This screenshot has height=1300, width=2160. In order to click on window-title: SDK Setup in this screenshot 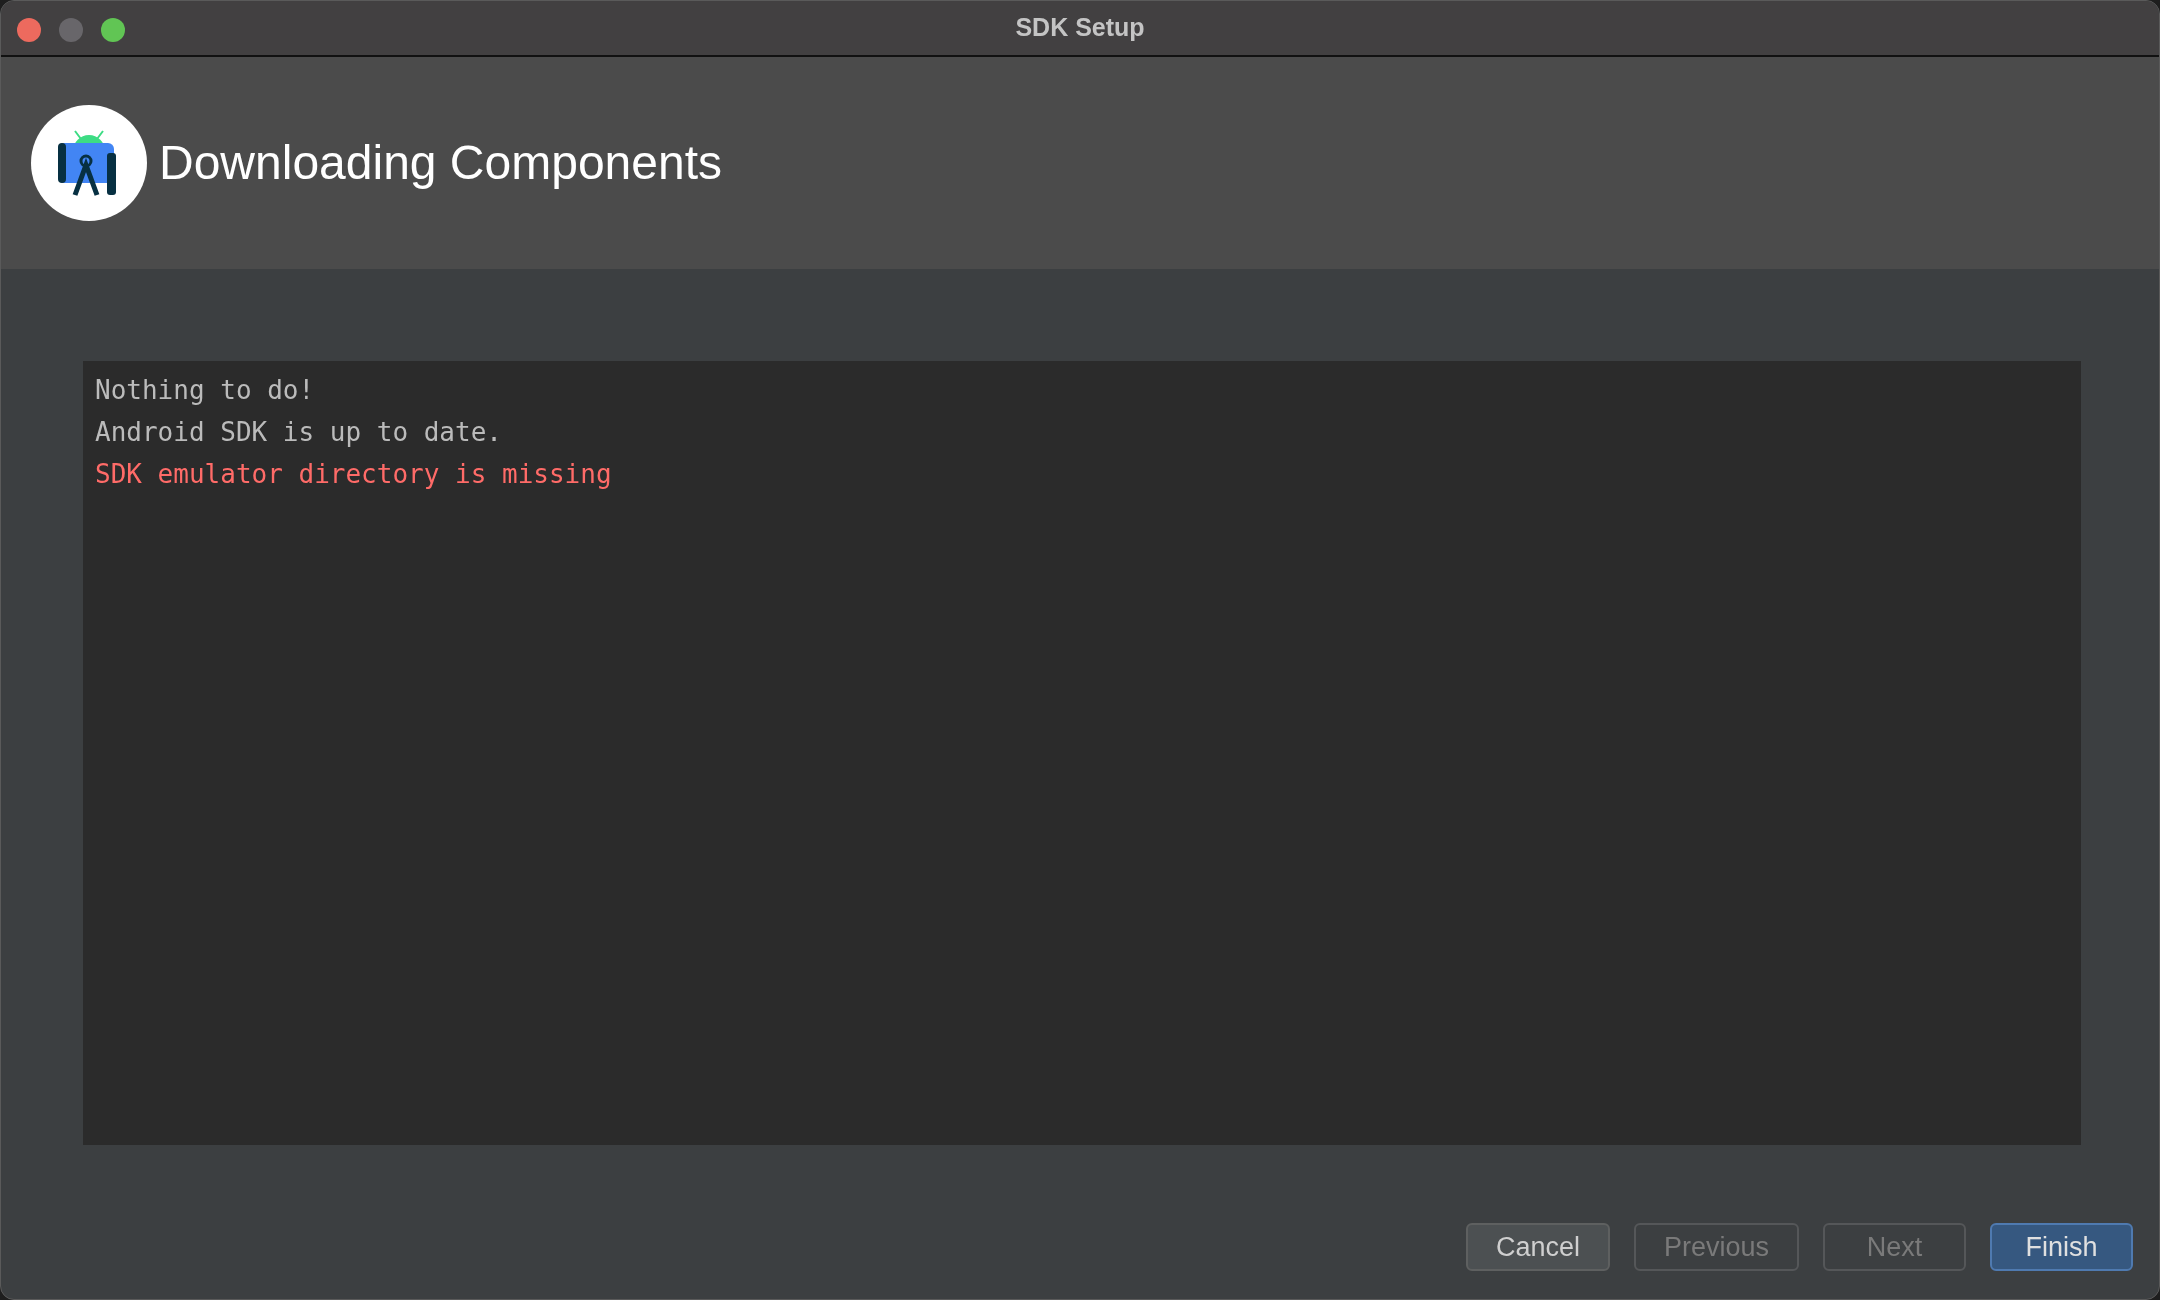, I will do `click(1080, 28)`.